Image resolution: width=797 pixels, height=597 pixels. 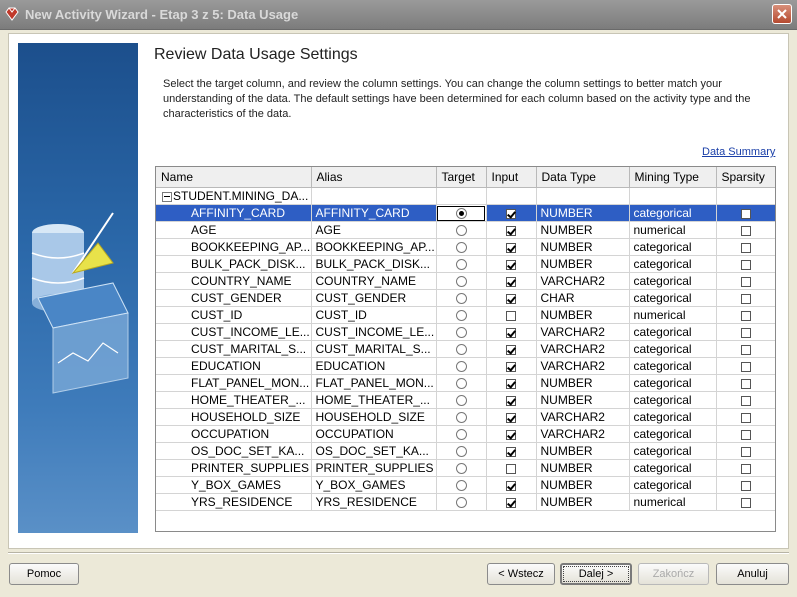 What do you see at coordinates (167, 196) in the screenshot?
I see `collapse-icon` at bounding box center [167, 196].